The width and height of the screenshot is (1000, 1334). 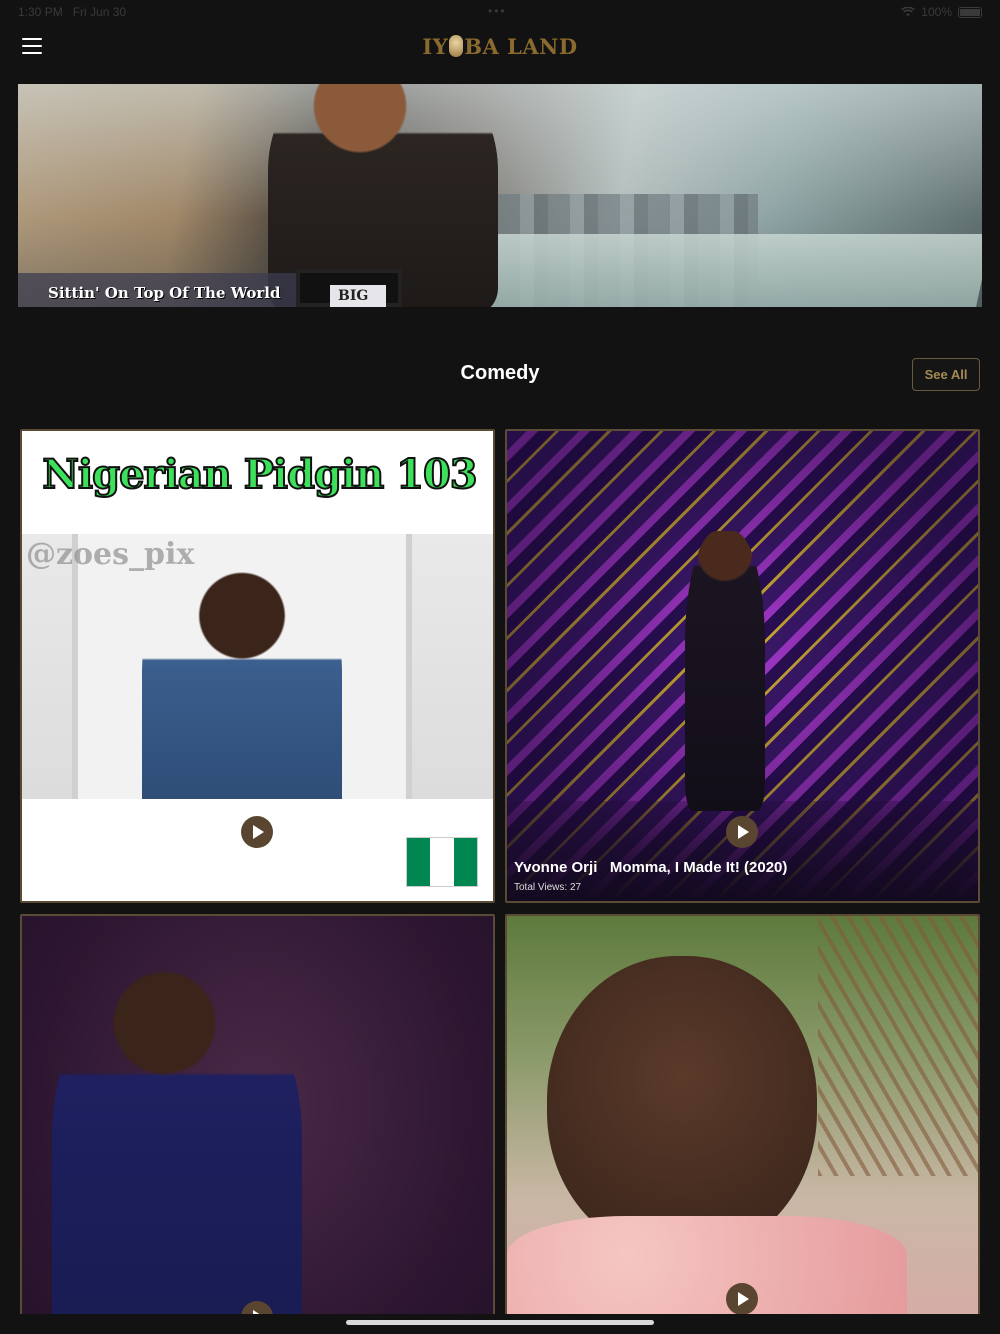 What do you see at coordinates (358, 296) in the screenshot?
I see `hero-tag-text: BIG` at bounding box center [358, 296].